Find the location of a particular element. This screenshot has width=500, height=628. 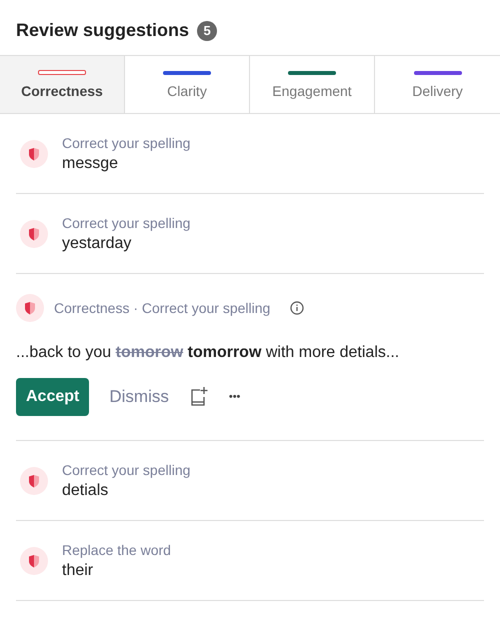

suggestion-word: yestarday is located at coordinates (126, 243).